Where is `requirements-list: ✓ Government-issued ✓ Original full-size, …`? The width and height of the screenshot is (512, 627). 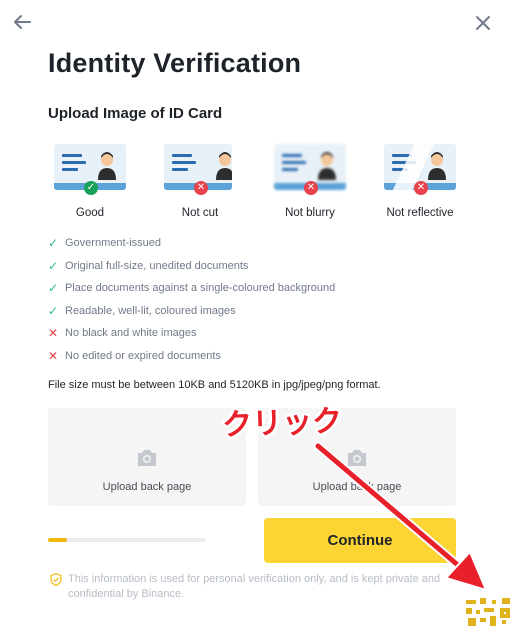 requirements-list: ✓ Government-issued ✓ Original full-size, … is located at coordinates (191, 304).